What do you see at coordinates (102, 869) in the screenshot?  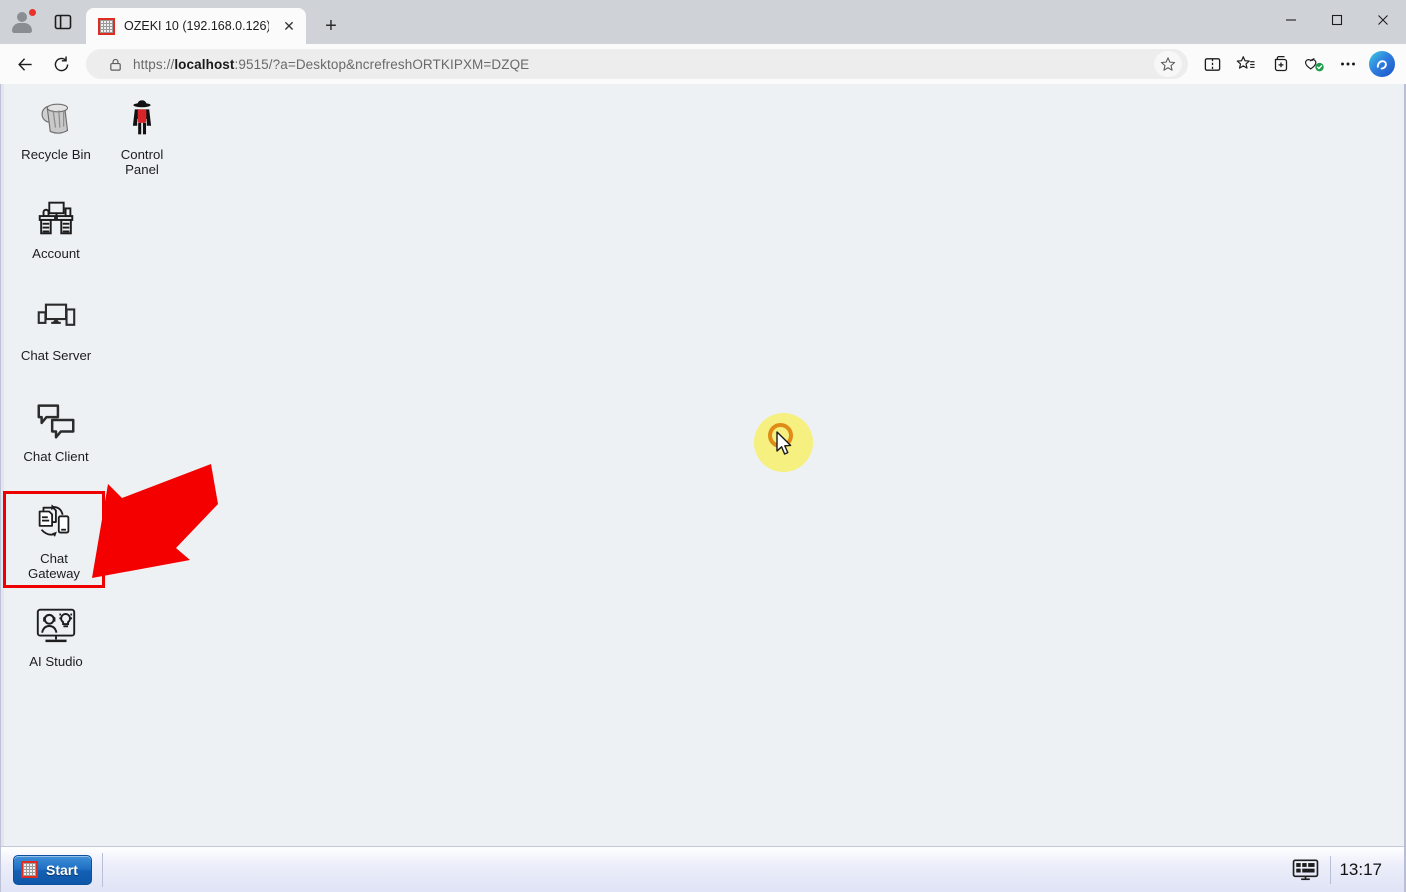 I see `taskbar-divider` at bounding box center [102, 869].